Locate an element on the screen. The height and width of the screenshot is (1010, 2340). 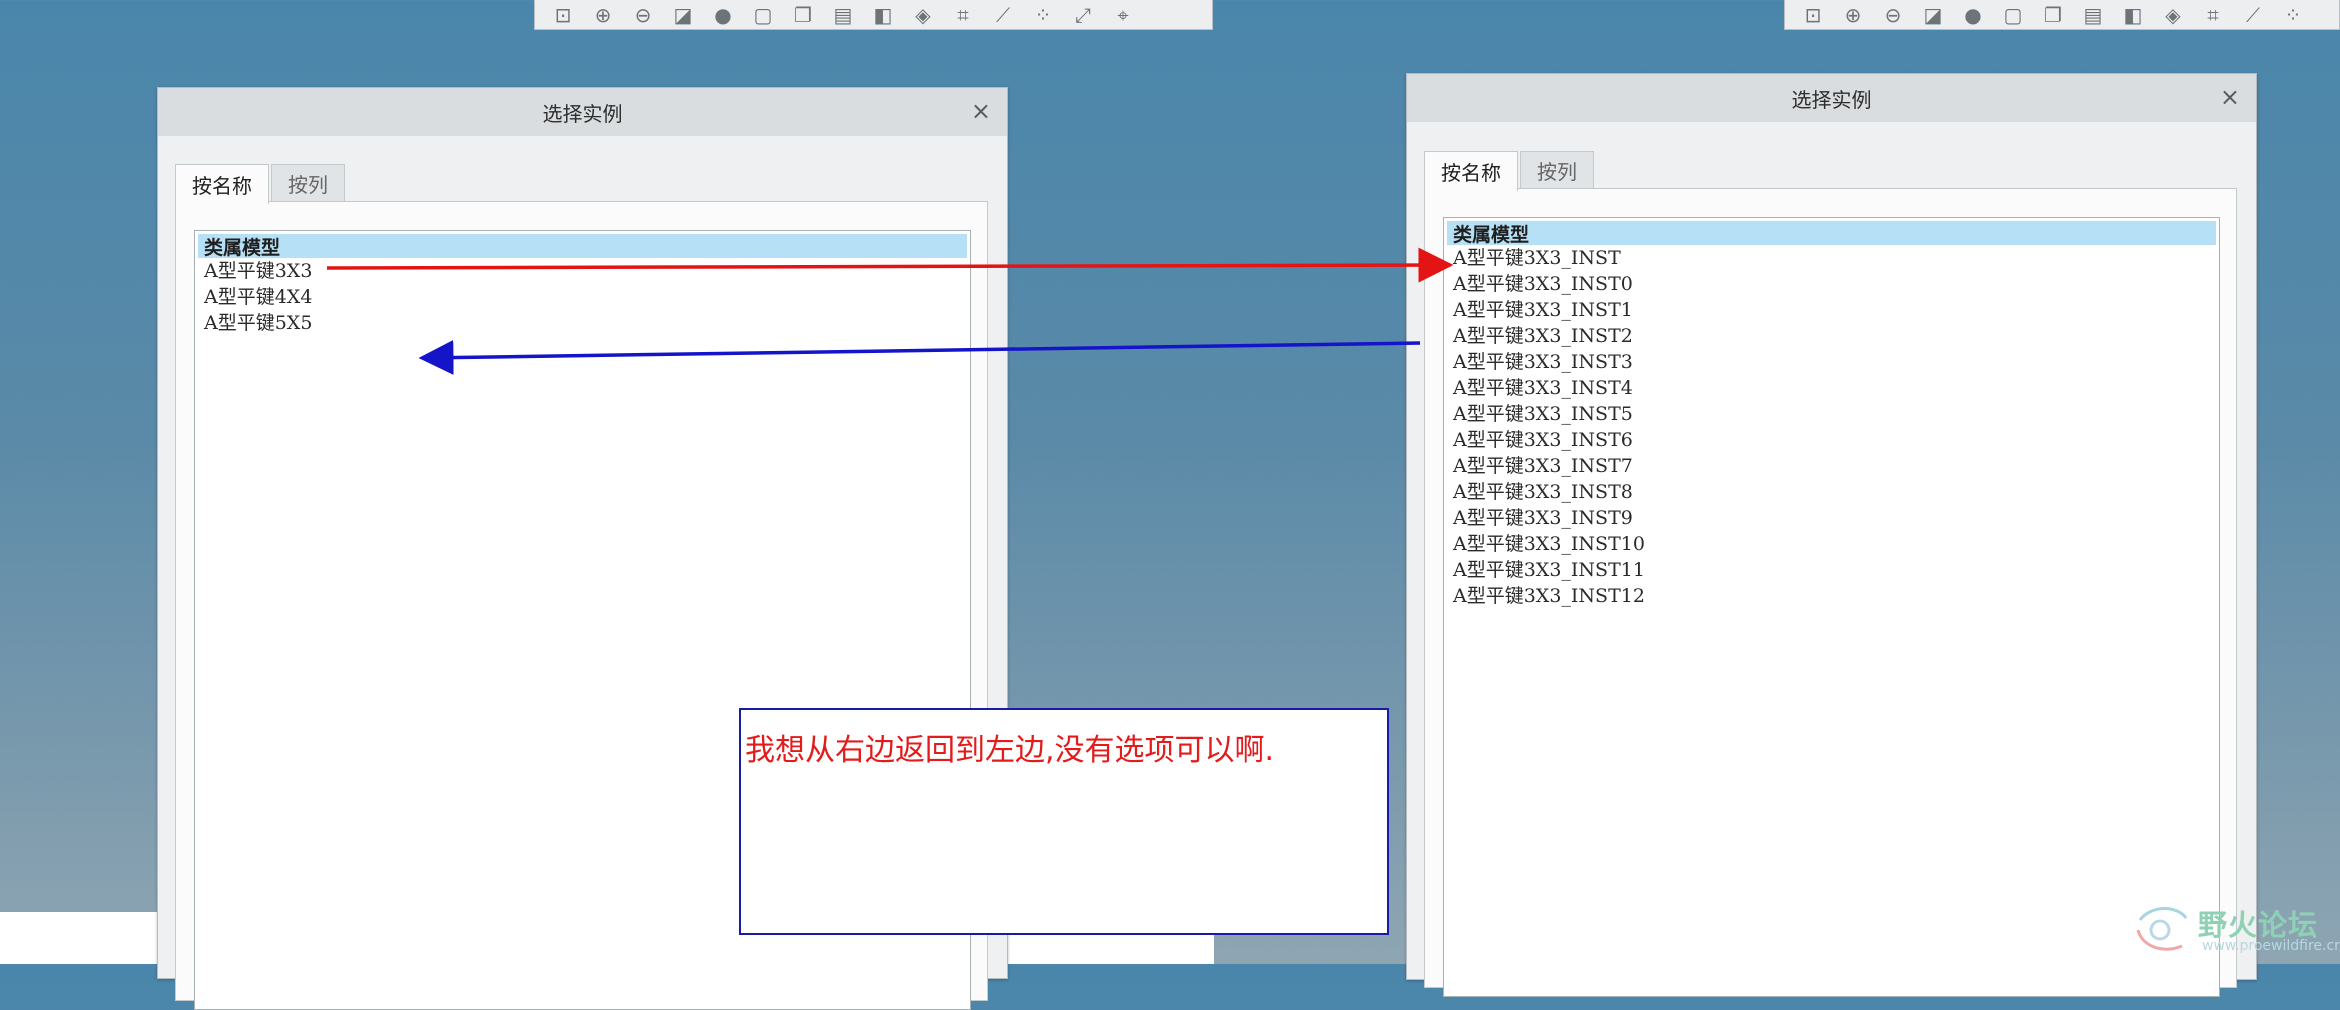
back-arrow is located at coordinates (919, 358).